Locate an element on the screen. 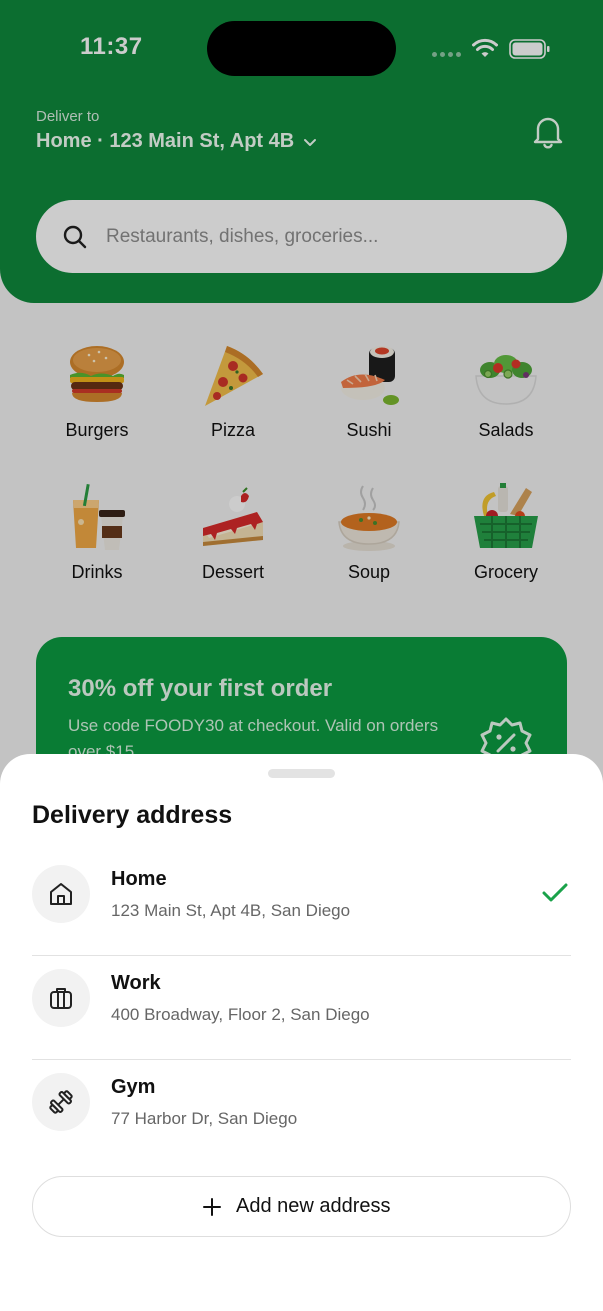 The width and height of the screenshot is (603, 1311). address-option-home: Home 123 Main St, Apt 4B, San Diego is located at coordinates (301, 904).